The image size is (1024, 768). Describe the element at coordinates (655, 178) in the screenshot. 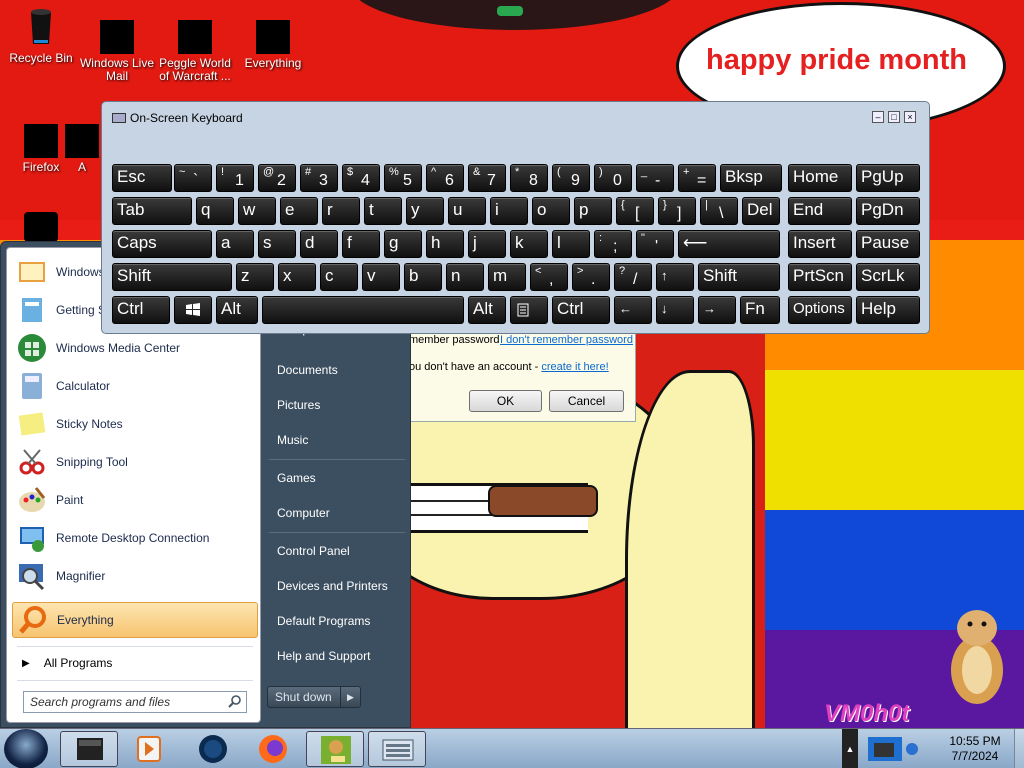

I see `key-minus: _ -` at that location.